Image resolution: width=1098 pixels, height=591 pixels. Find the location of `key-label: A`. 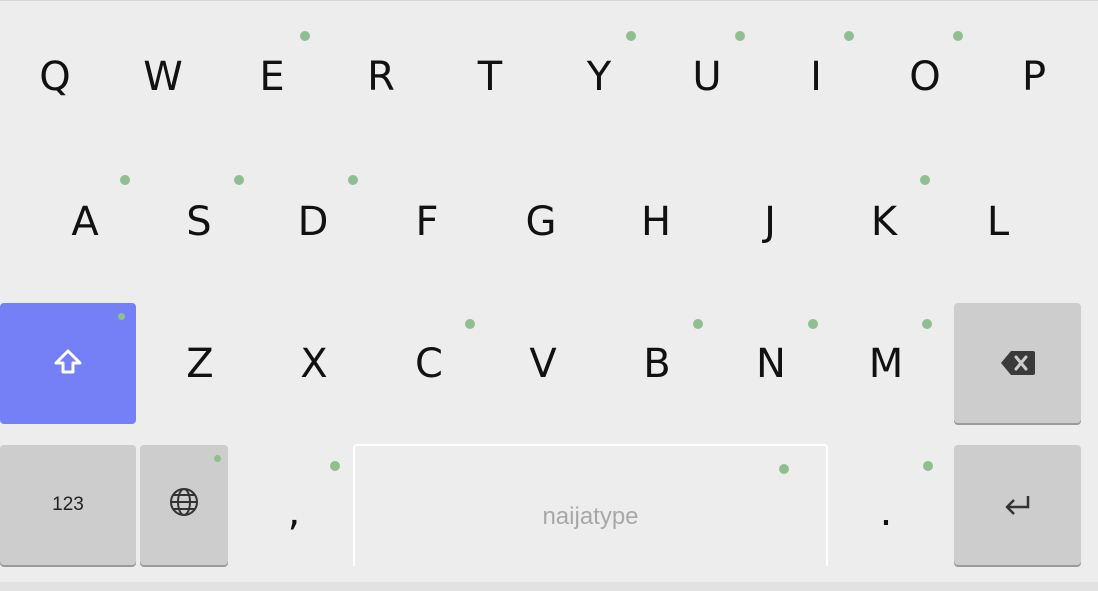

key-label: A is located at coordinates (85, 222).